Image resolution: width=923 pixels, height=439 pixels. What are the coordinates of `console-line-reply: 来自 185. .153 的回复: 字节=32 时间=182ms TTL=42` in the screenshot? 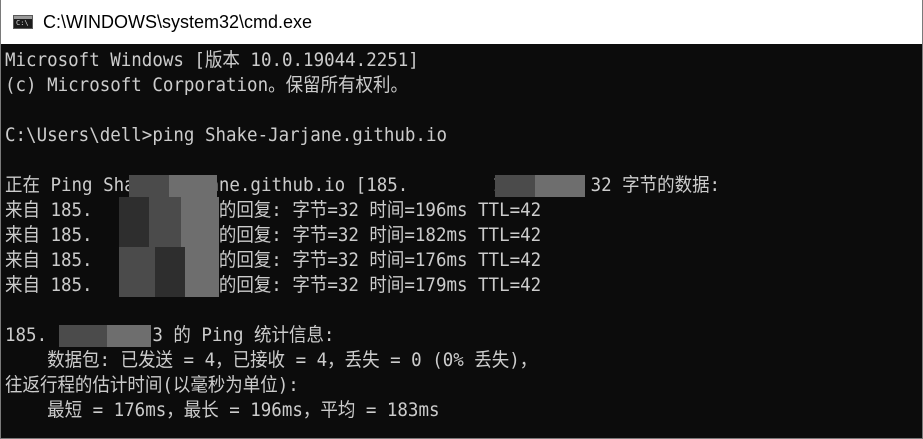 It's located at (273, 235).